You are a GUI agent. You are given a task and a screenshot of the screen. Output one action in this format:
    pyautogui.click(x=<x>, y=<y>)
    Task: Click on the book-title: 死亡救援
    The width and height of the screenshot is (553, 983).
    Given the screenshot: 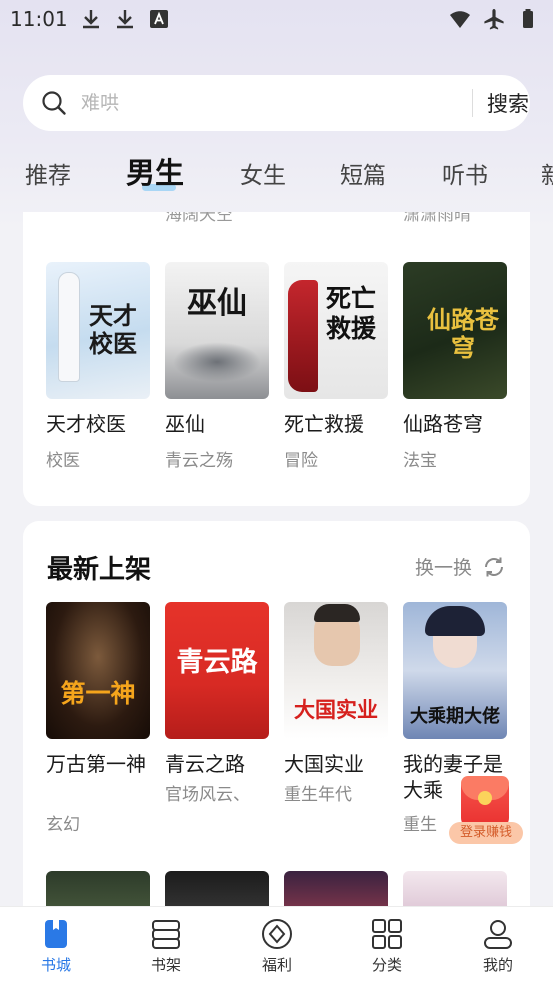 What is the action you would take?
    pyautogui.click(x=324, y=424)
    